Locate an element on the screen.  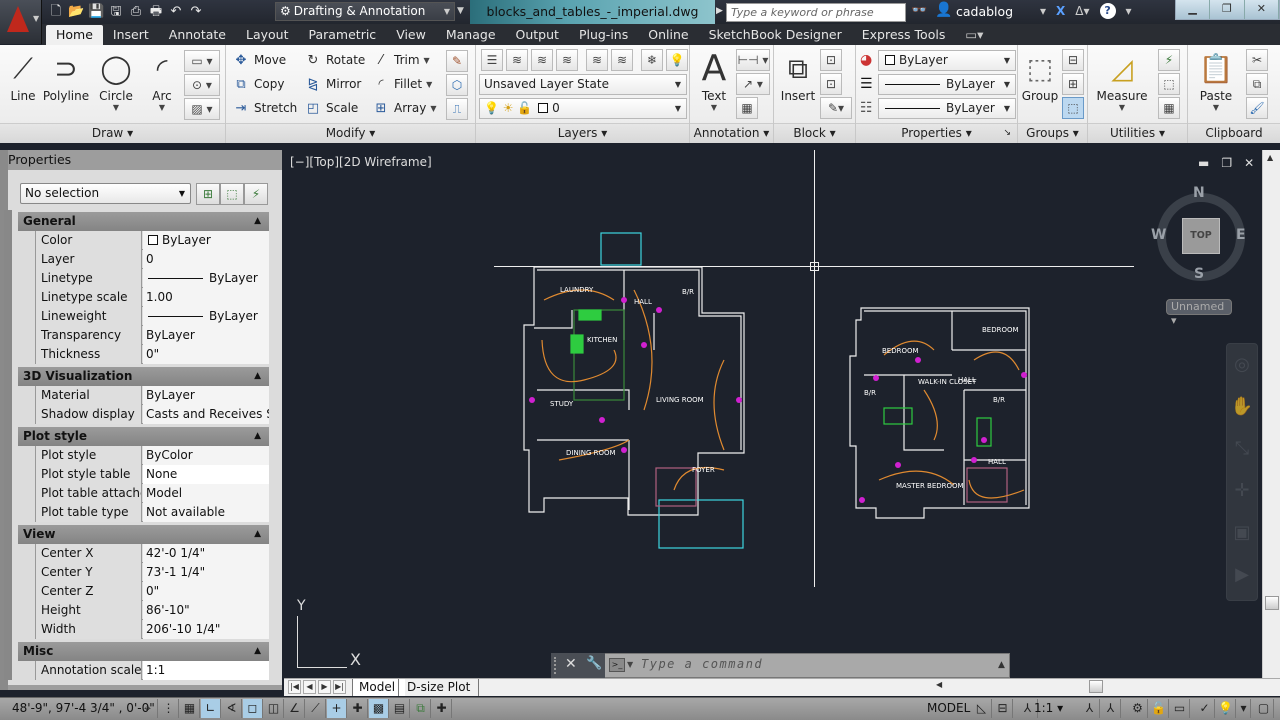
tab-insert: Insert is located at coordinates (131, 35).